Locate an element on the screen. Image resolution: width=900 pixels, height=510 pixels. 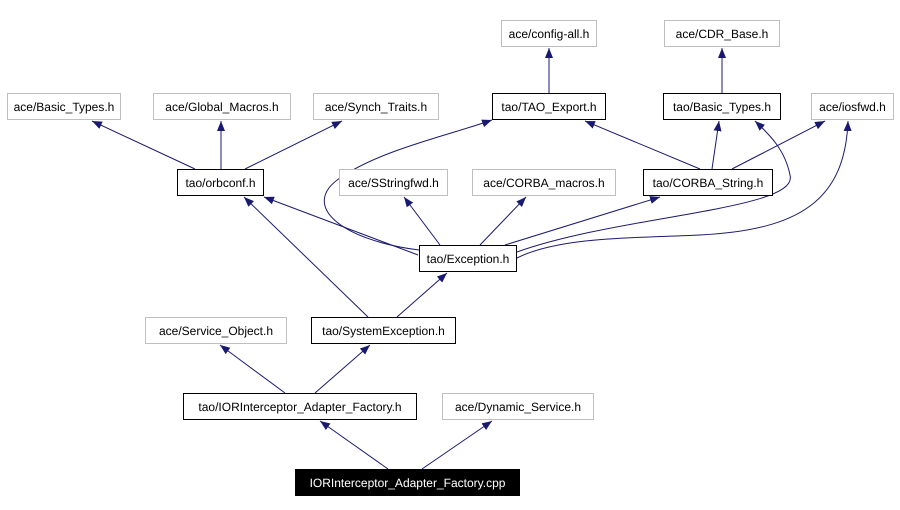
header-file-node: tao/orbconf.h is located at coordinates (220, 182).